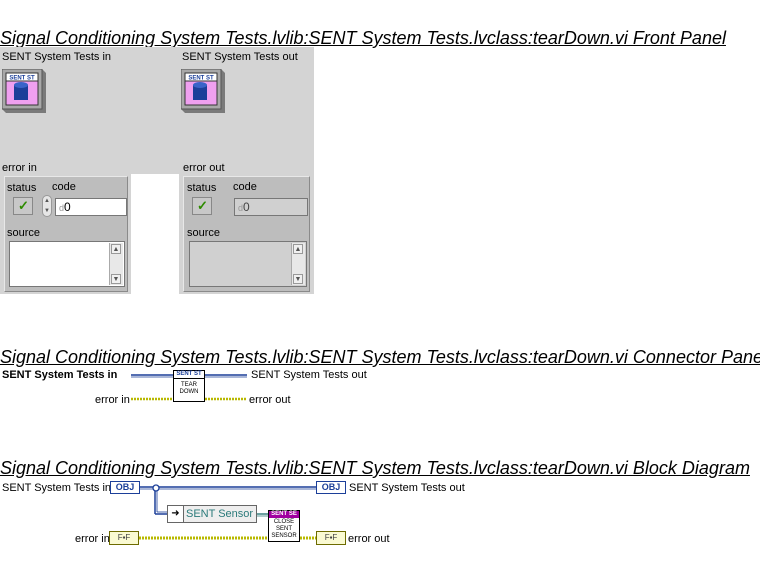  Describe the element at coordinates (284, 522) in the screenshot. I see `close-subvi-line1: CLOSE` at that location.